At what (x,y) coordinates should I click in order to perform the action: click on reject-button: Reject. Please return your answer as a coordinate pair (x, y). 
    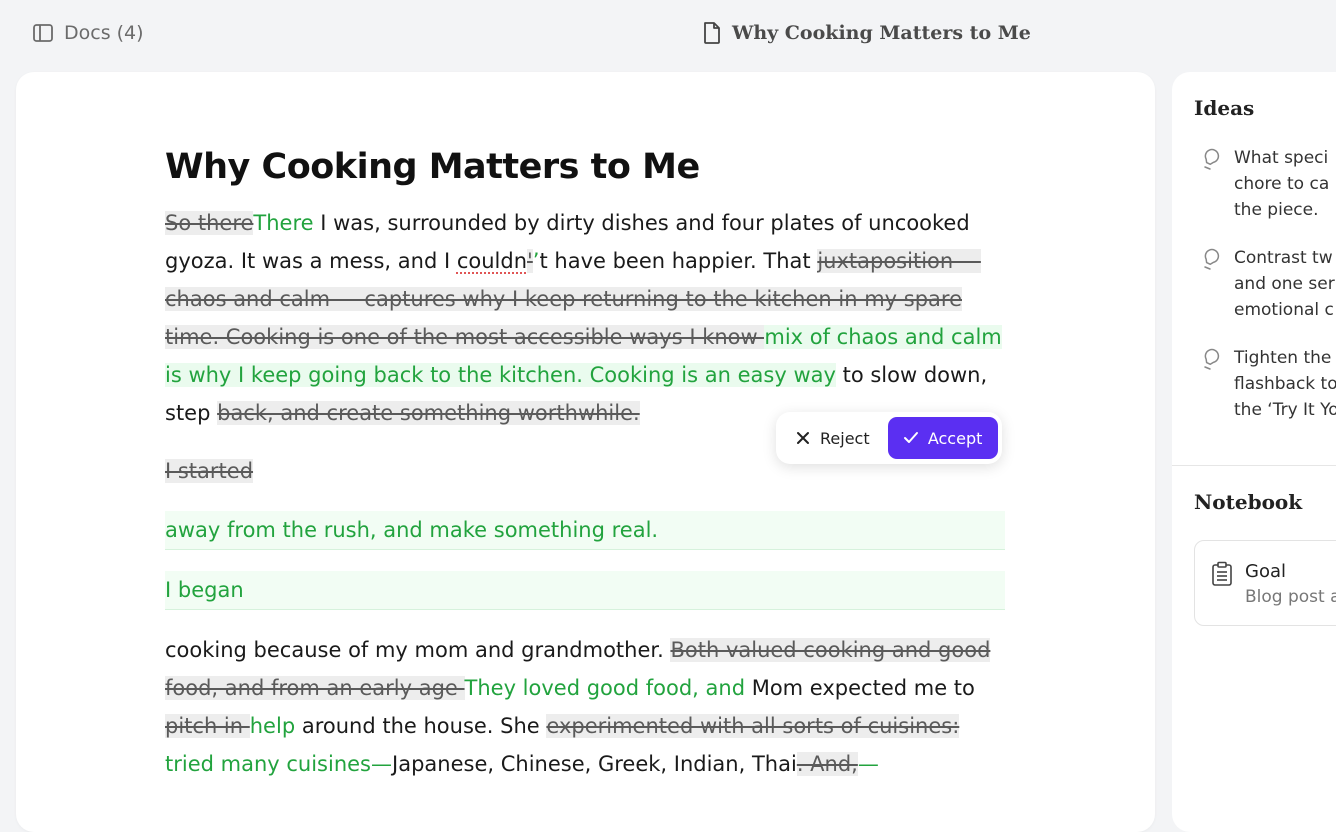
    Looking at the image, I should click on (833, 438).